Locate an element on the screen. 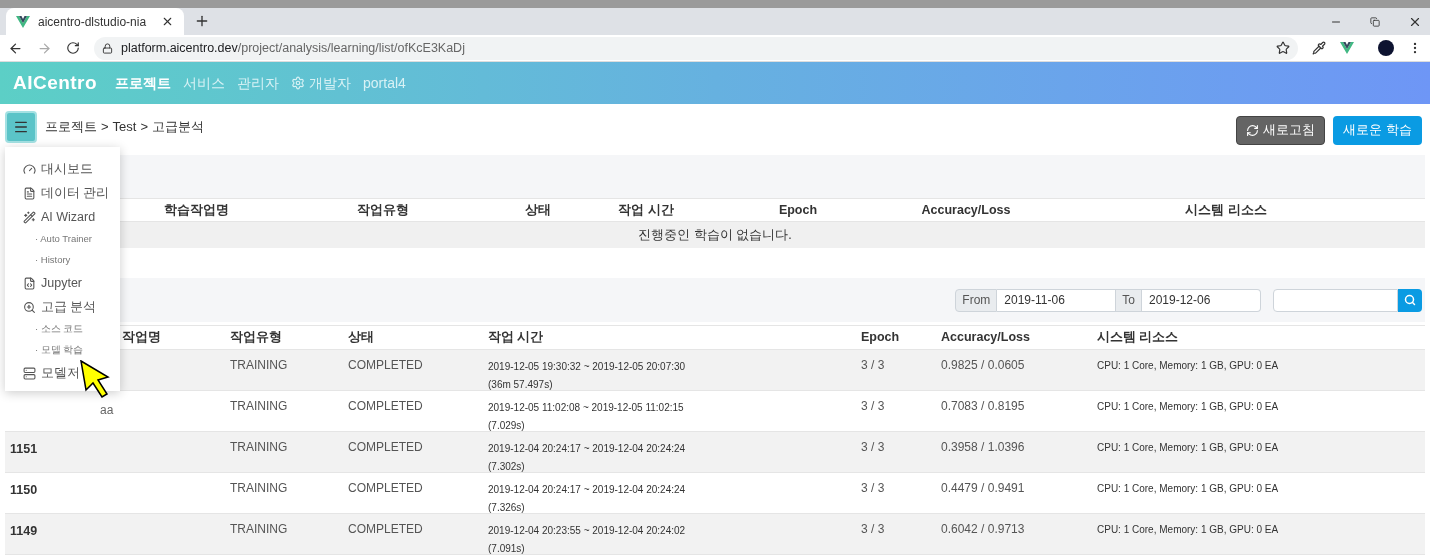 This screenshot has width=1430, height=558. empty-message: 진행중인 학습이 없습니다. is located at coordinates (715, 235).